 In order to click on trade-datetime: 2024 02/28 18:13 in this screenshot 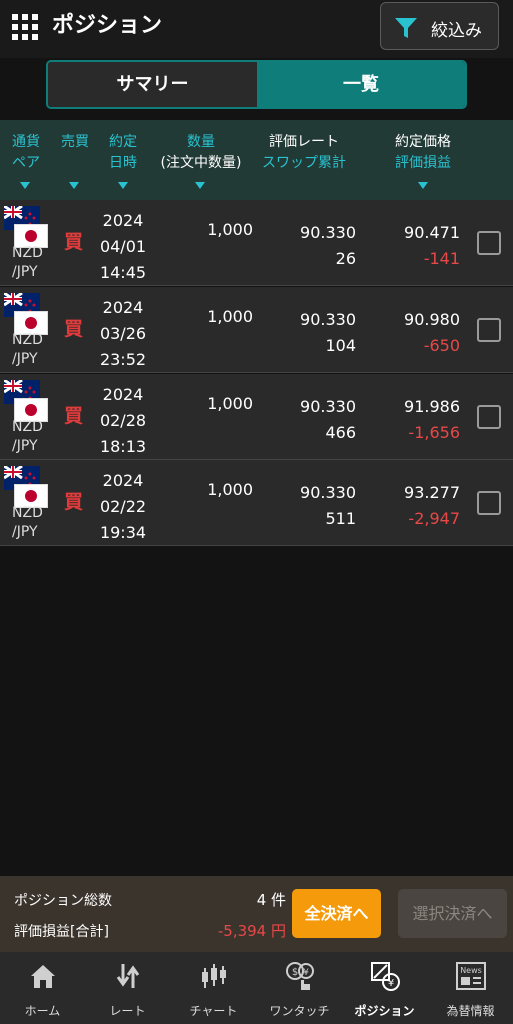, I will do `click(123, 420)`.